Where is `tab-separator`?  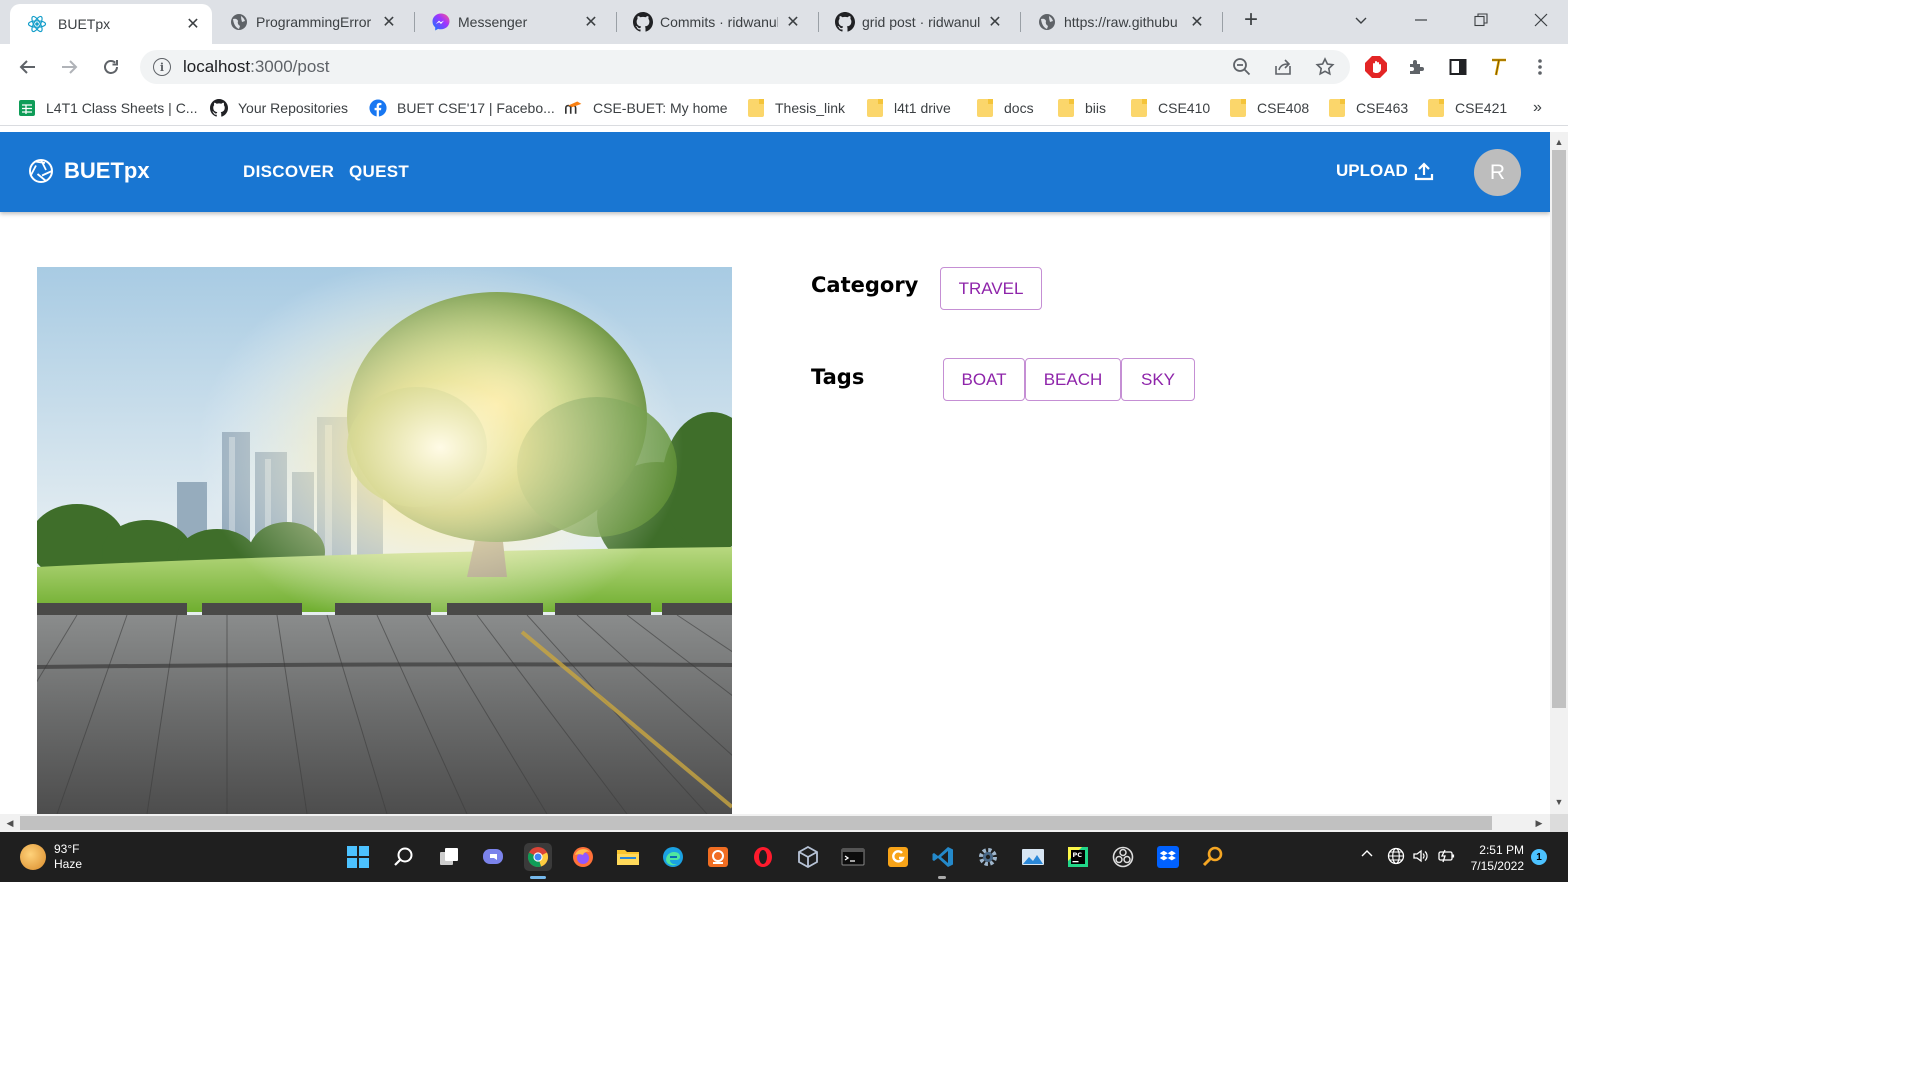 tab-separator is located at coordinates (616, 22).